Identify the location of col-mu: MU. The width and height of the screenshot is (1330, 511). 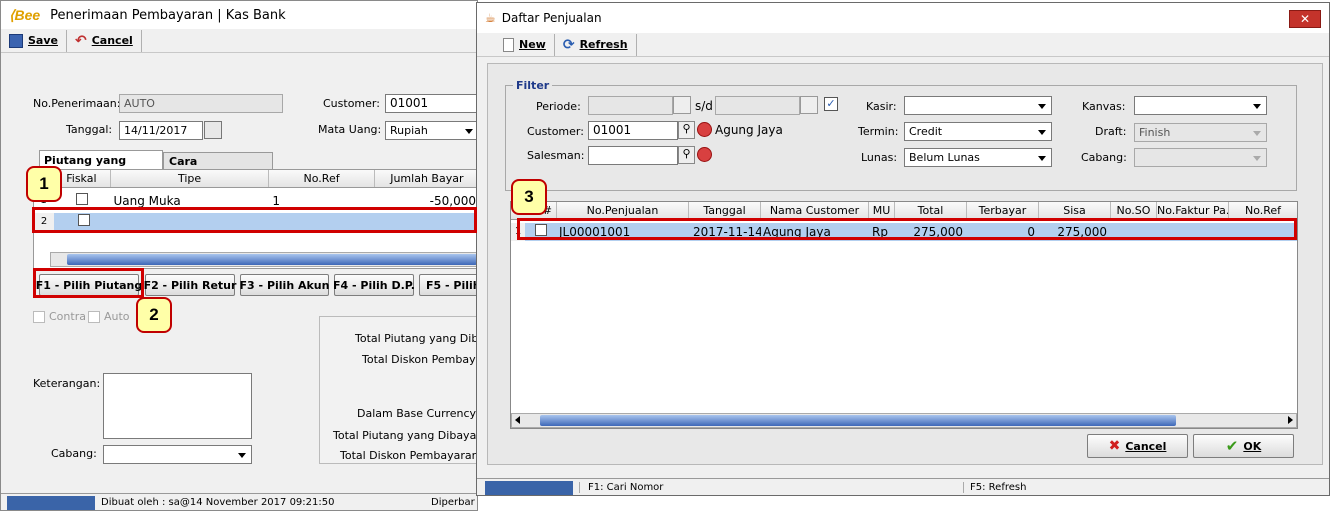
(882, 210).